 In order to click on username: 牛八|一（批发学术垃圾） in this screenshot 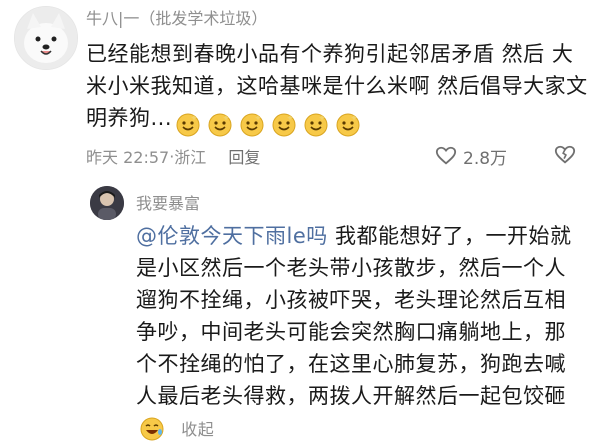, I will do `click(176, 19)`.